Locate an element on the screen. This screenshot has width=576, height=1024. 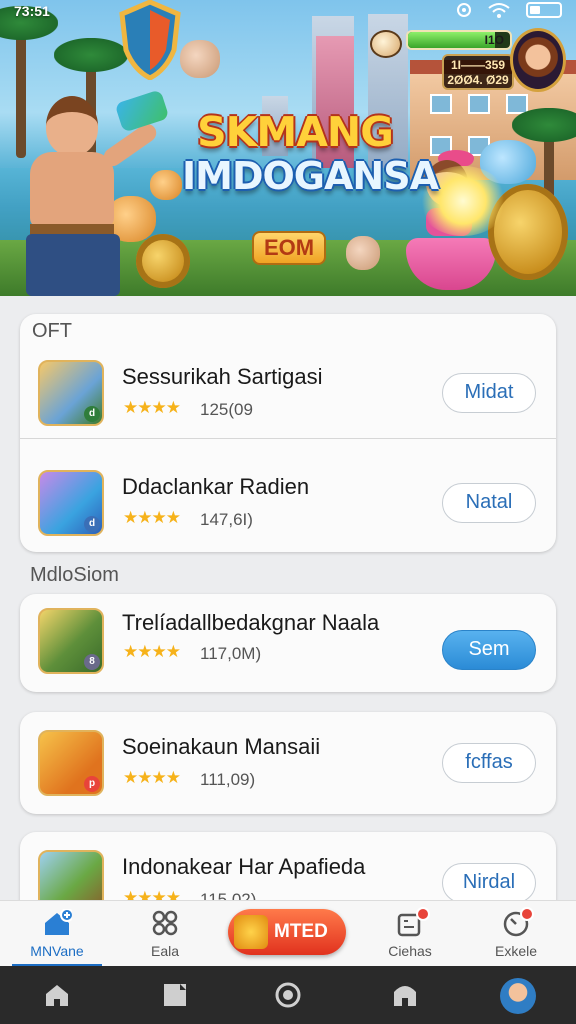
rating-count: 117,0M) is located at coordinates (231, 653).